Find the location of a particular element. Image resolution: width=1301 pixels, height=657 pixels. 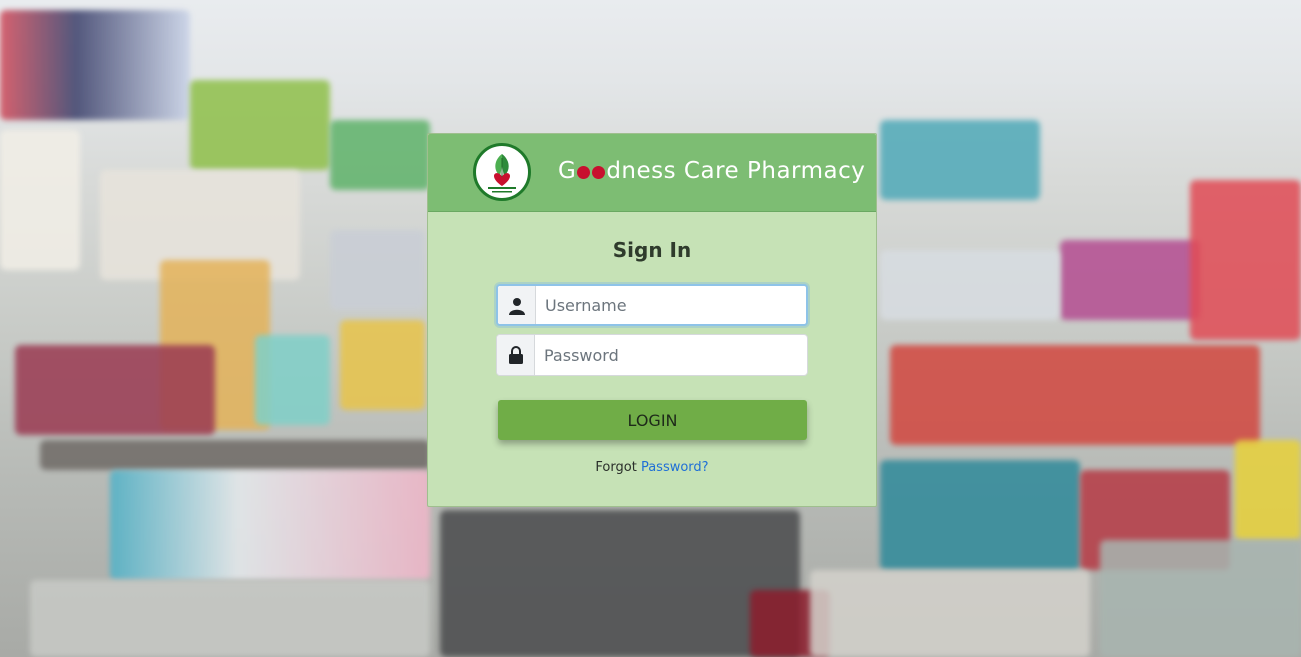

user-icon is located at coordinates (517, 306).